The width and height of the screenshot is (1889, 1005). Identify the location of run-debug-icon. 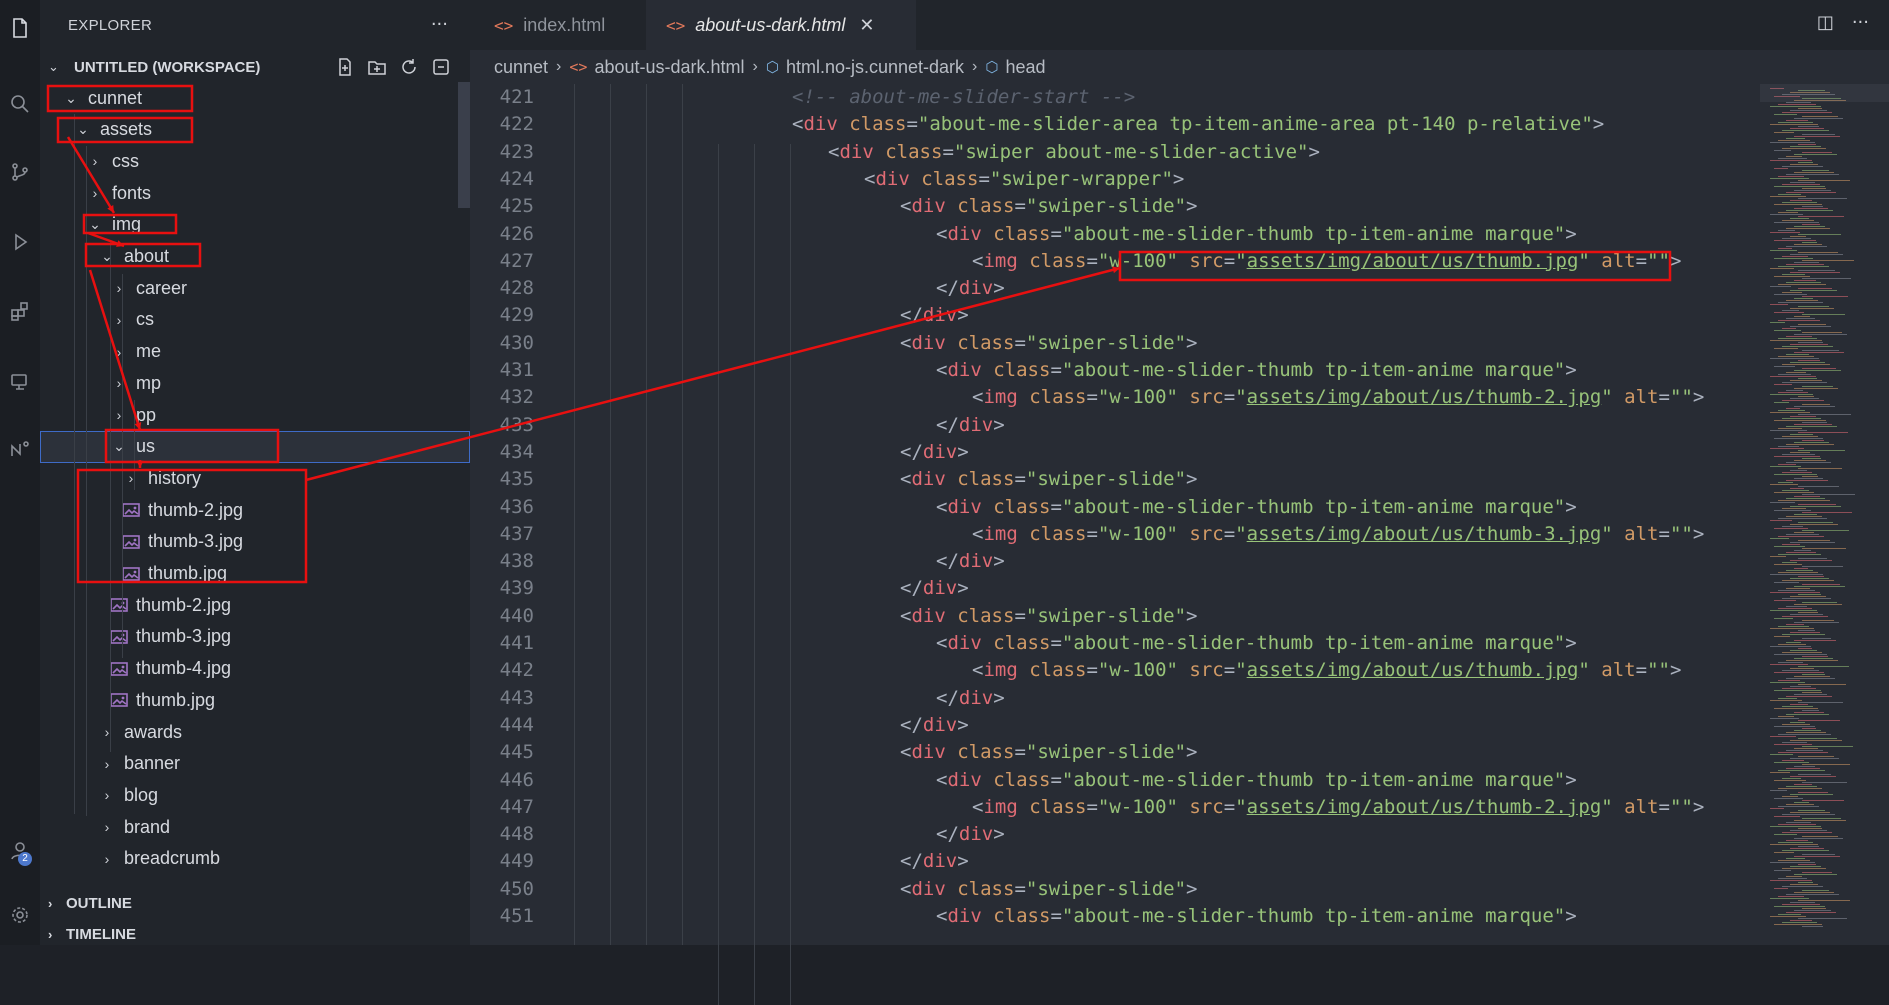
(20, 242).